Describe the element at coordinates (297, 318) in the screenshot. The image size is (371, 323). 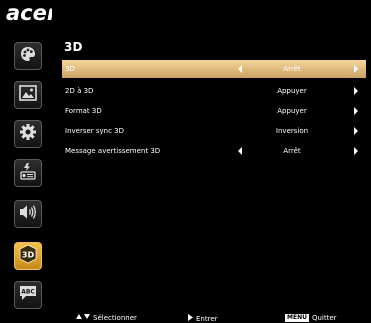
I see `menu-key-badge: MENU` at that location.